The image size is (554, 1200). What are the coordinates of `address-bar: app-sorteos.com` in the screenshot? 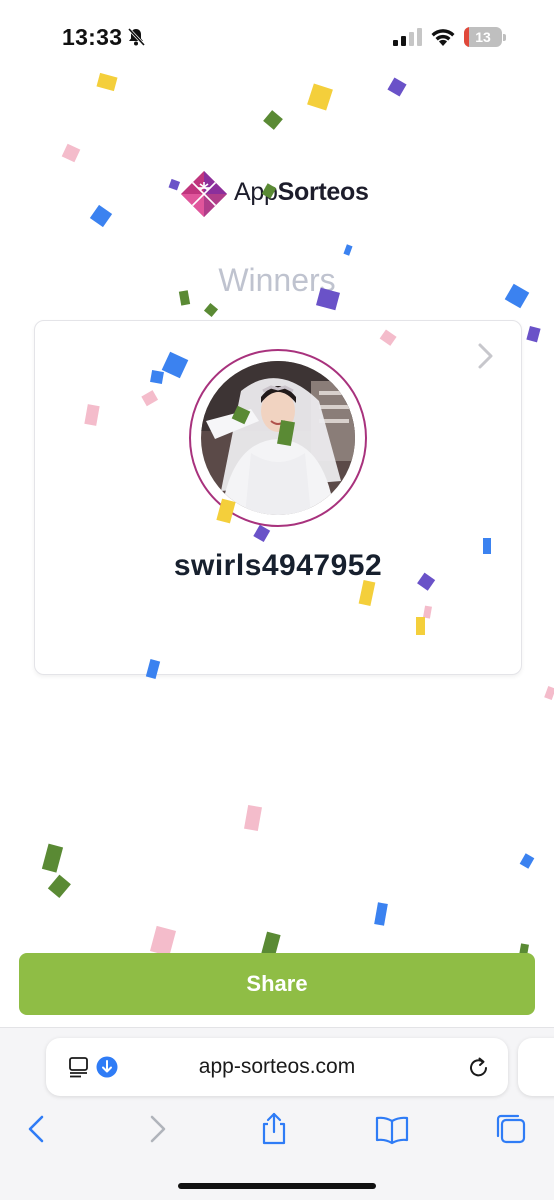 It's located at (277, 1067).